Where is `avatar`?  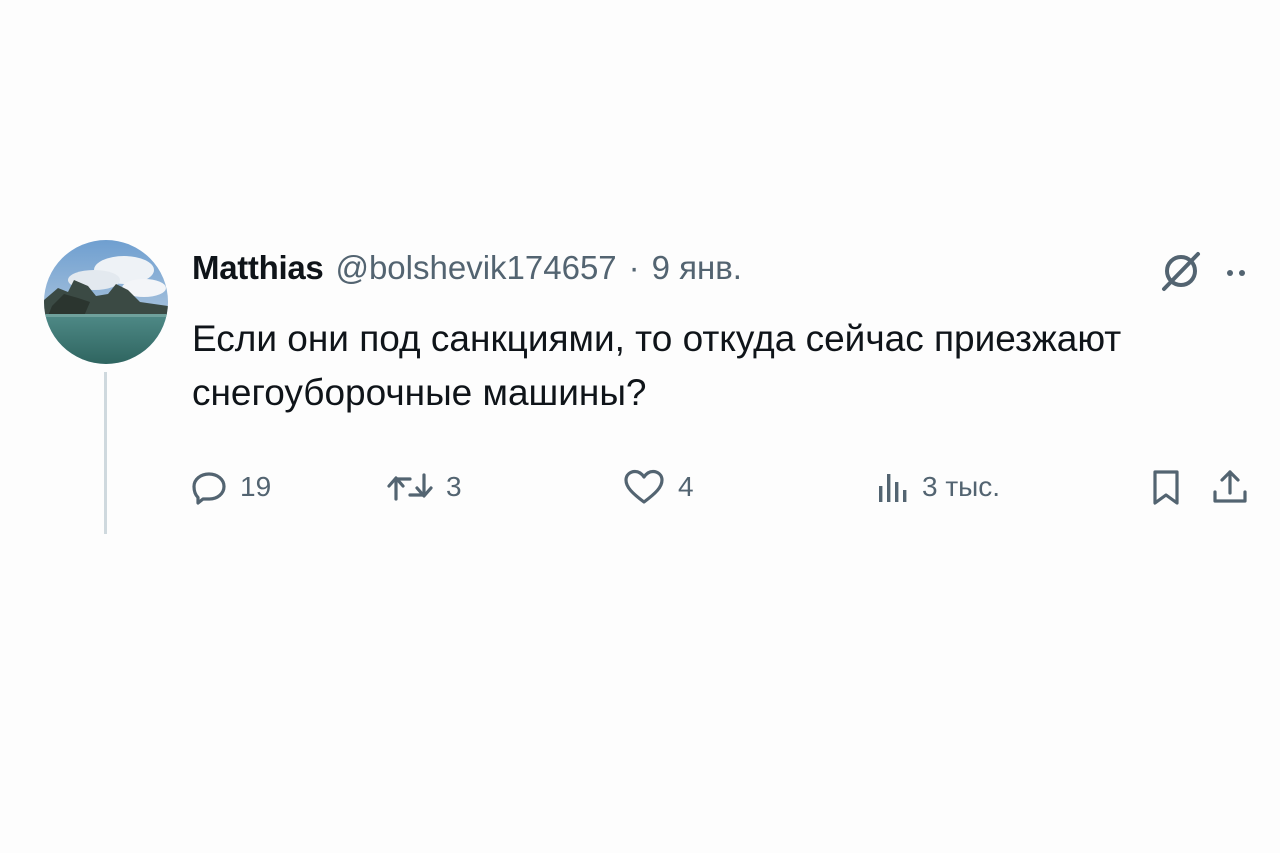 avatar is located at coordinates (106, 302).